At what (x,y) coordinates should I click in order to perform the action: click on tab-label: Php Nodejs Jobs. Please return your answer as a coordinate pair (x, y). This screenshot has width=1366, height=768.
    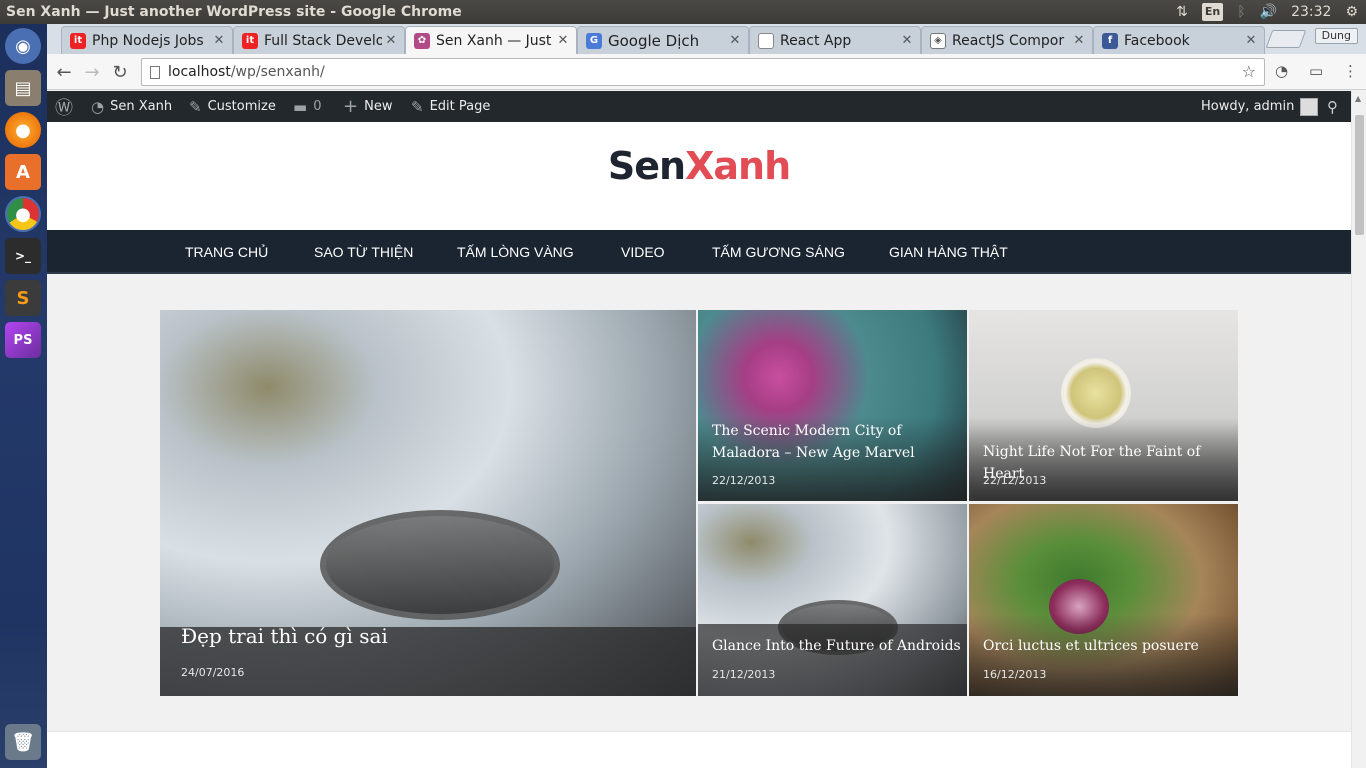
    Looking at the image, I should click on (148, 40).